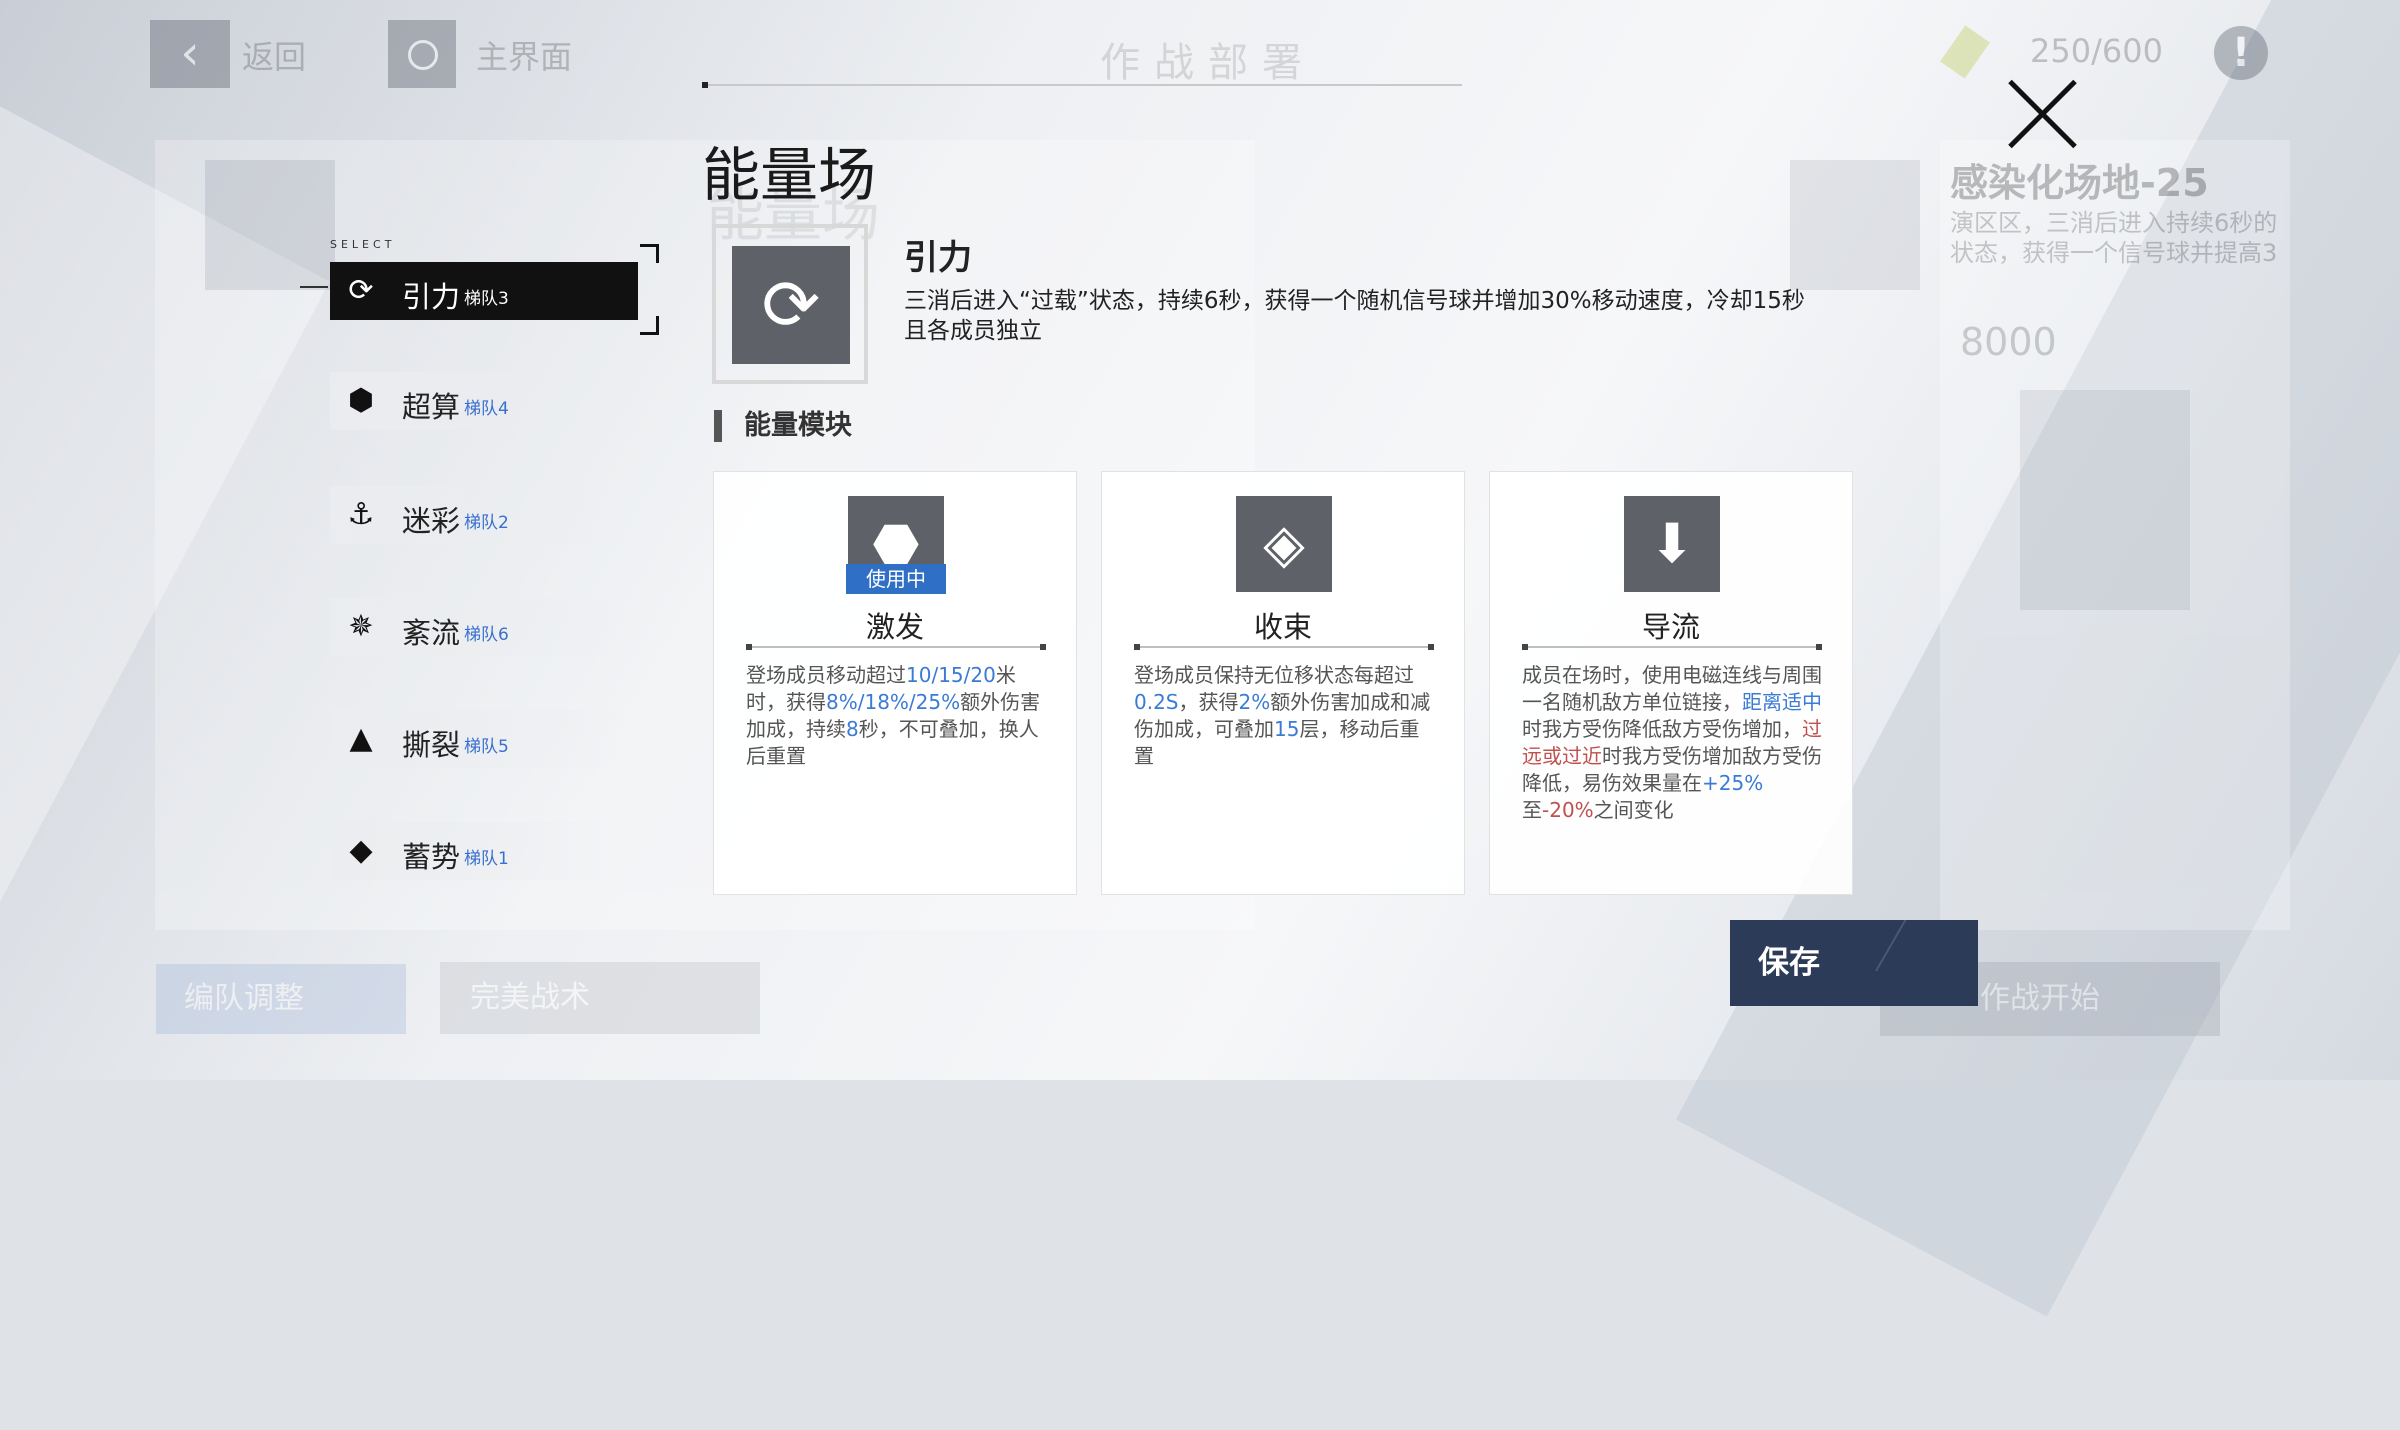 The height and width of the screenshot is (1430, 2400). Describe the element at coordinates (1284, 544) in the screenshot. I see `converge-icon: ◈` at that location.